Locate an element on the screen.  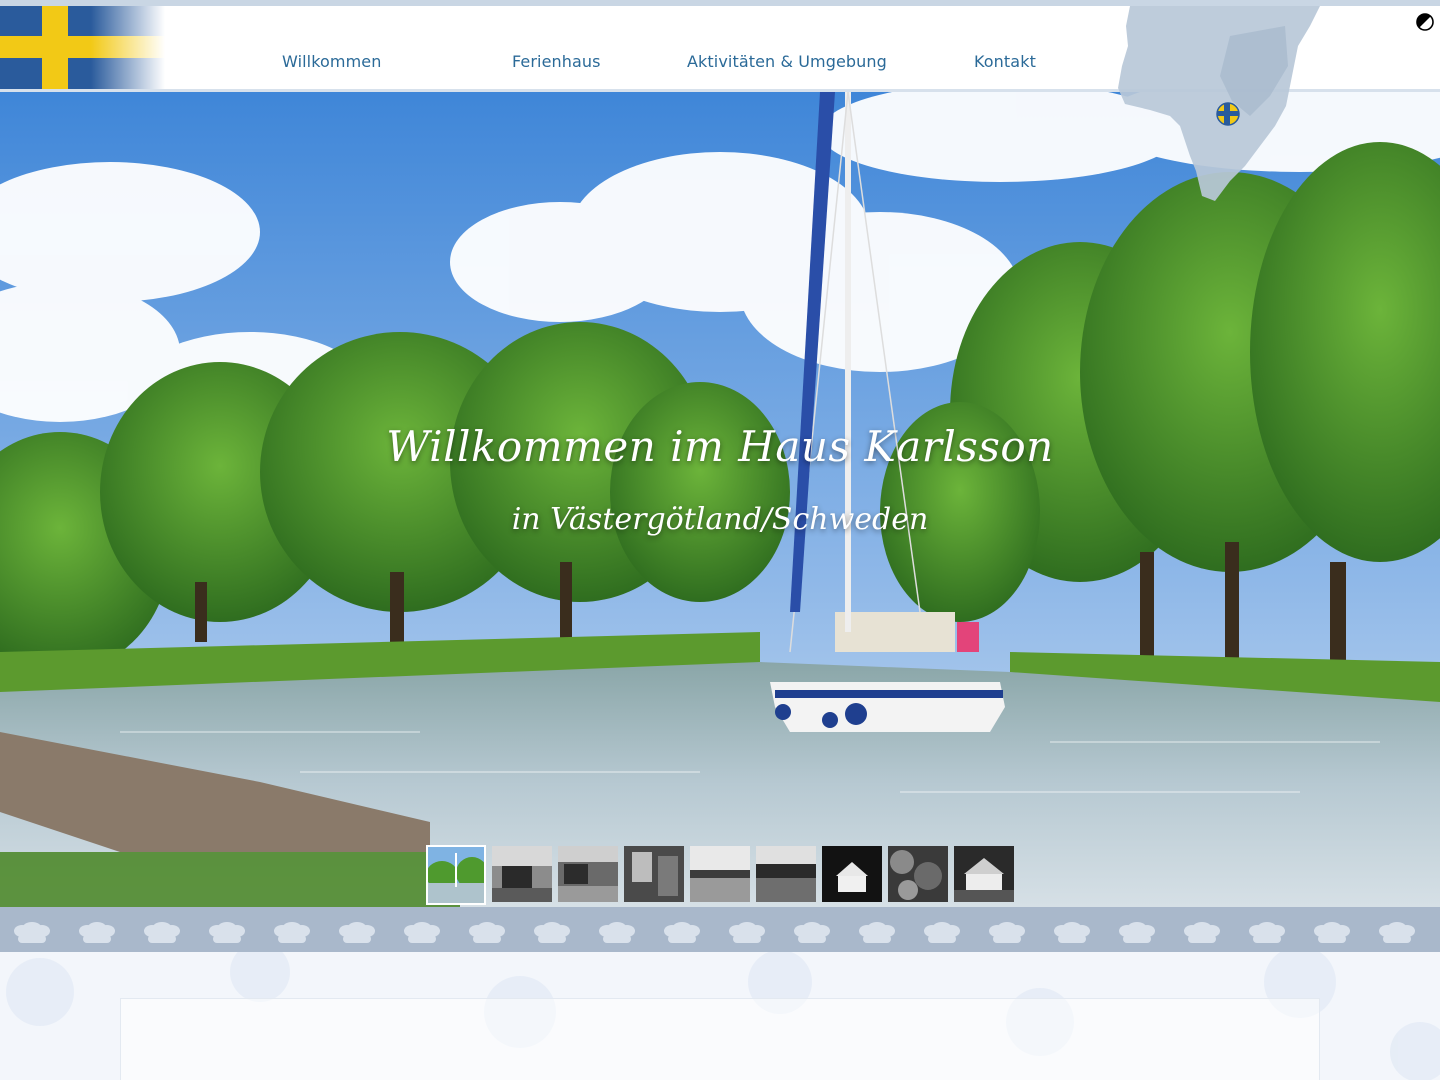
thumbnail-lake-forest is located at coordinates (786, 874).